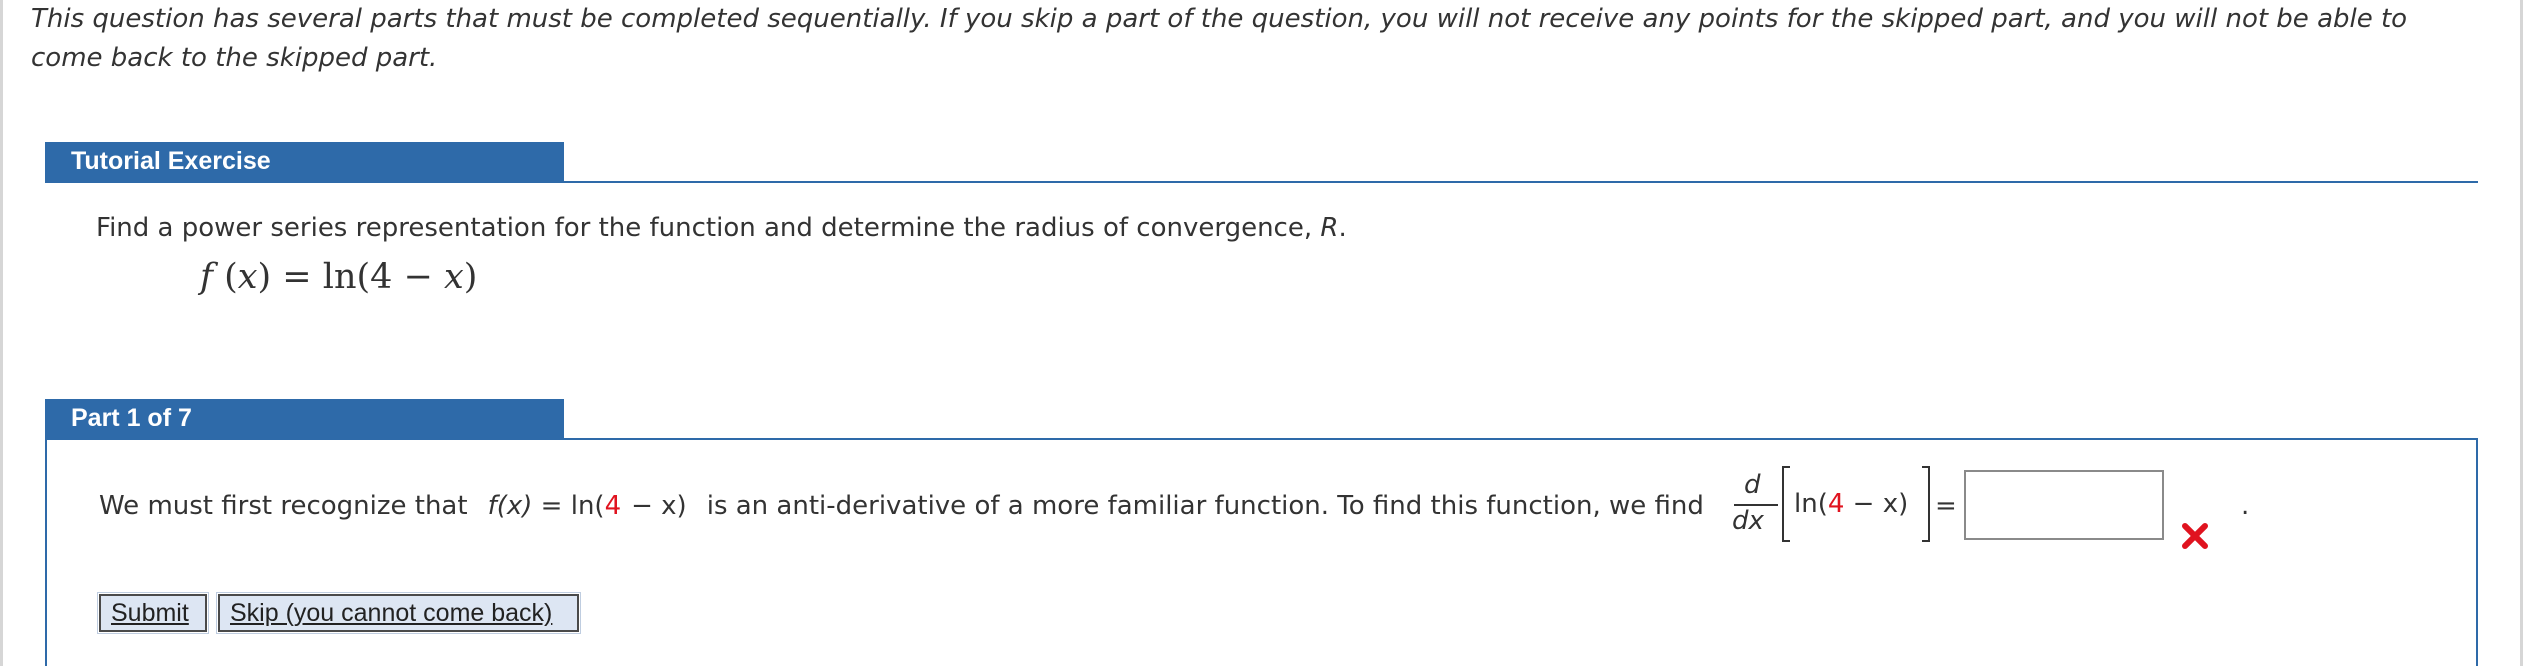  What do you see at coordinates (297, 277) in the screenshot?
I see `formula-equals: =` at bounding box center [297, 277].